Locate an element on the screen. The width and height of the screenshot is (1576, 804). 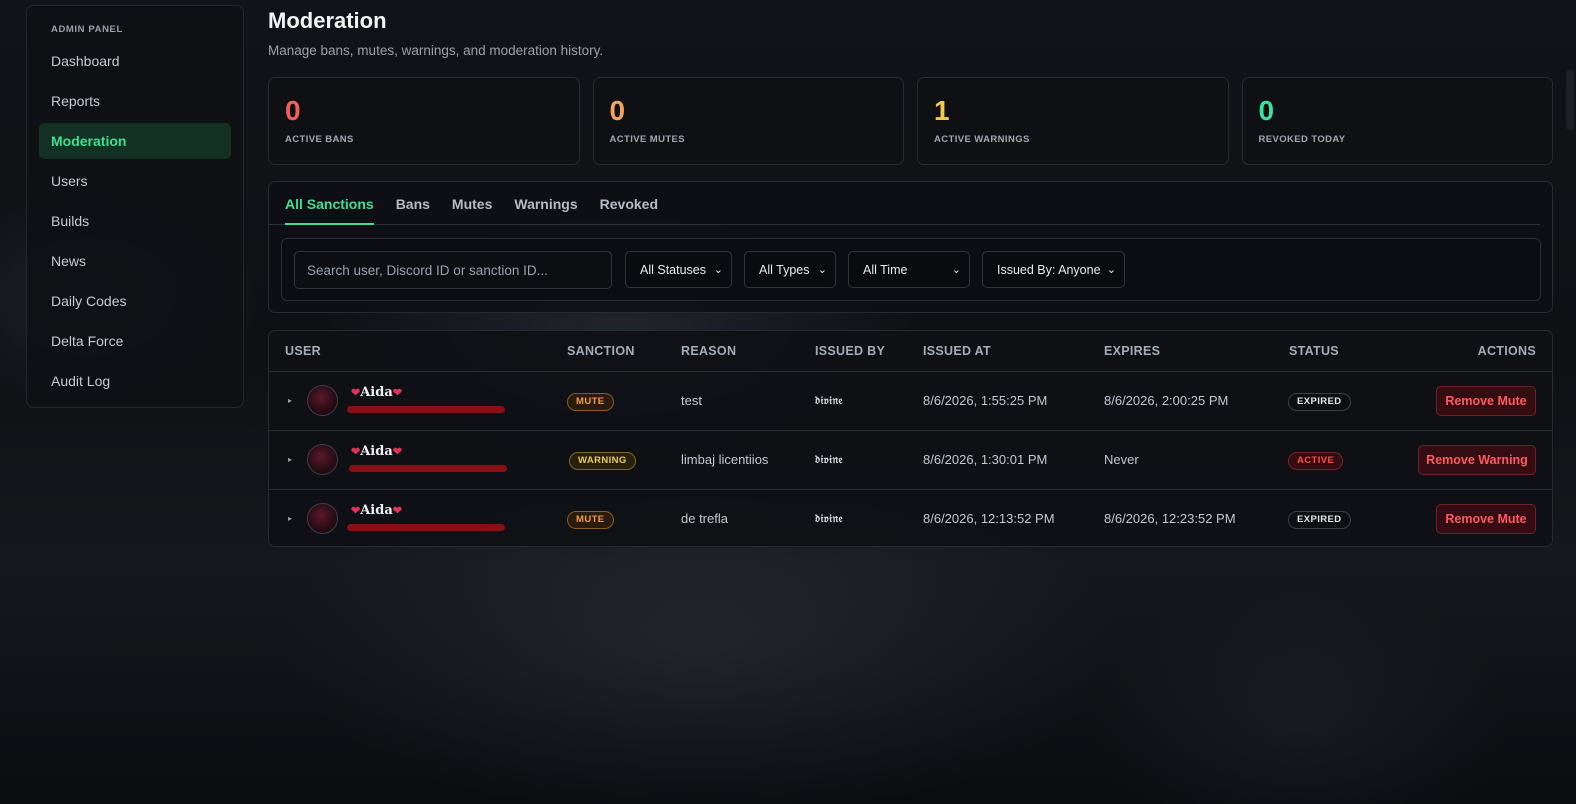
type-select: All Types ⌄ is located at coordinates (790, 269).